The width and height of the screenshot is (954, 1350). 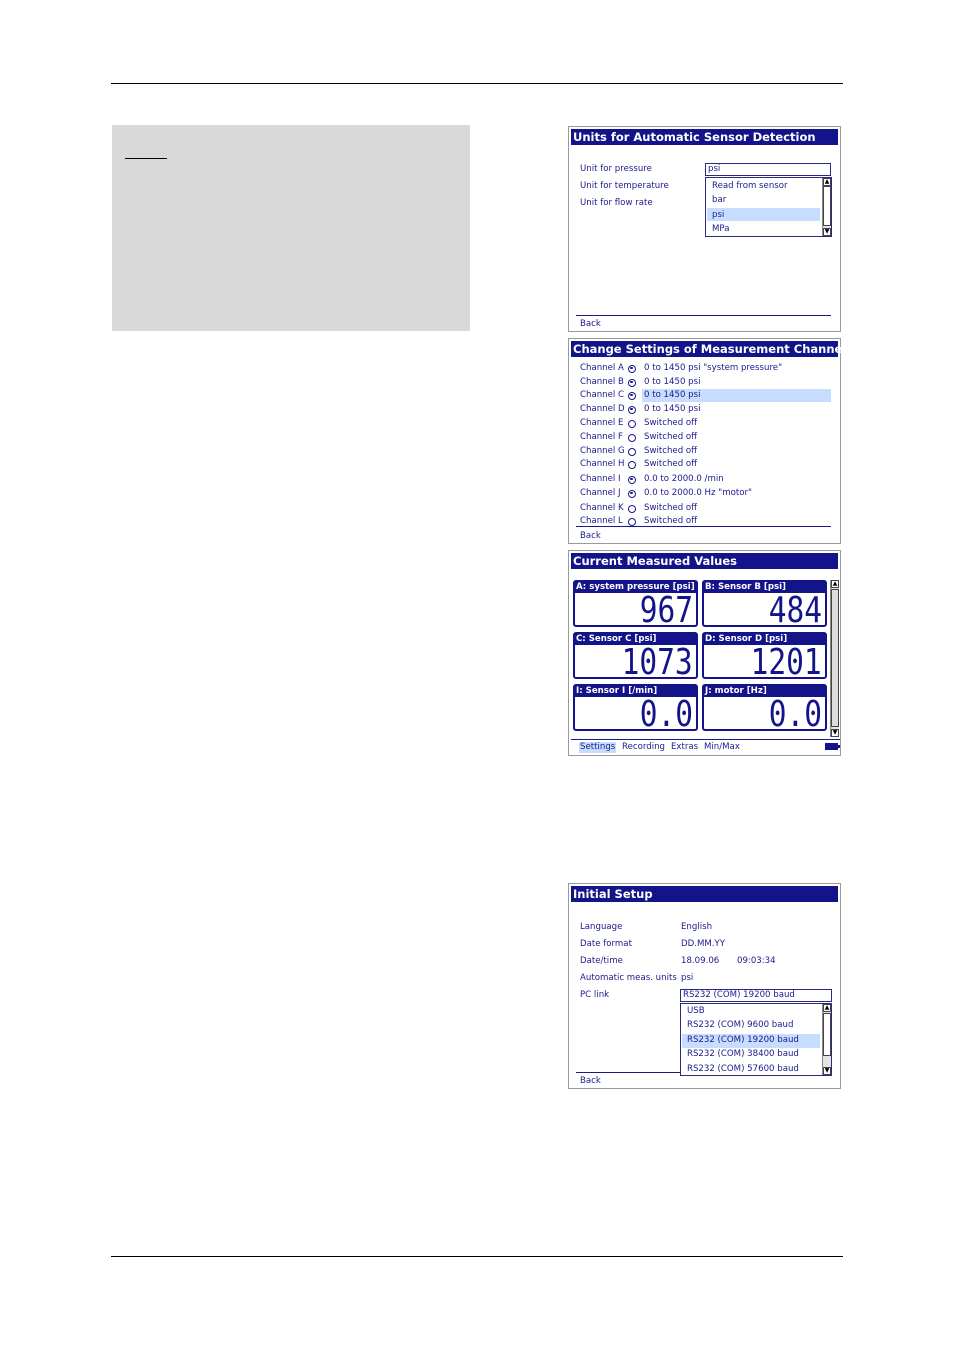 I want to click on pc-link-option: RS232 (COM) 9600 baud, so click(x=740, y=1025).